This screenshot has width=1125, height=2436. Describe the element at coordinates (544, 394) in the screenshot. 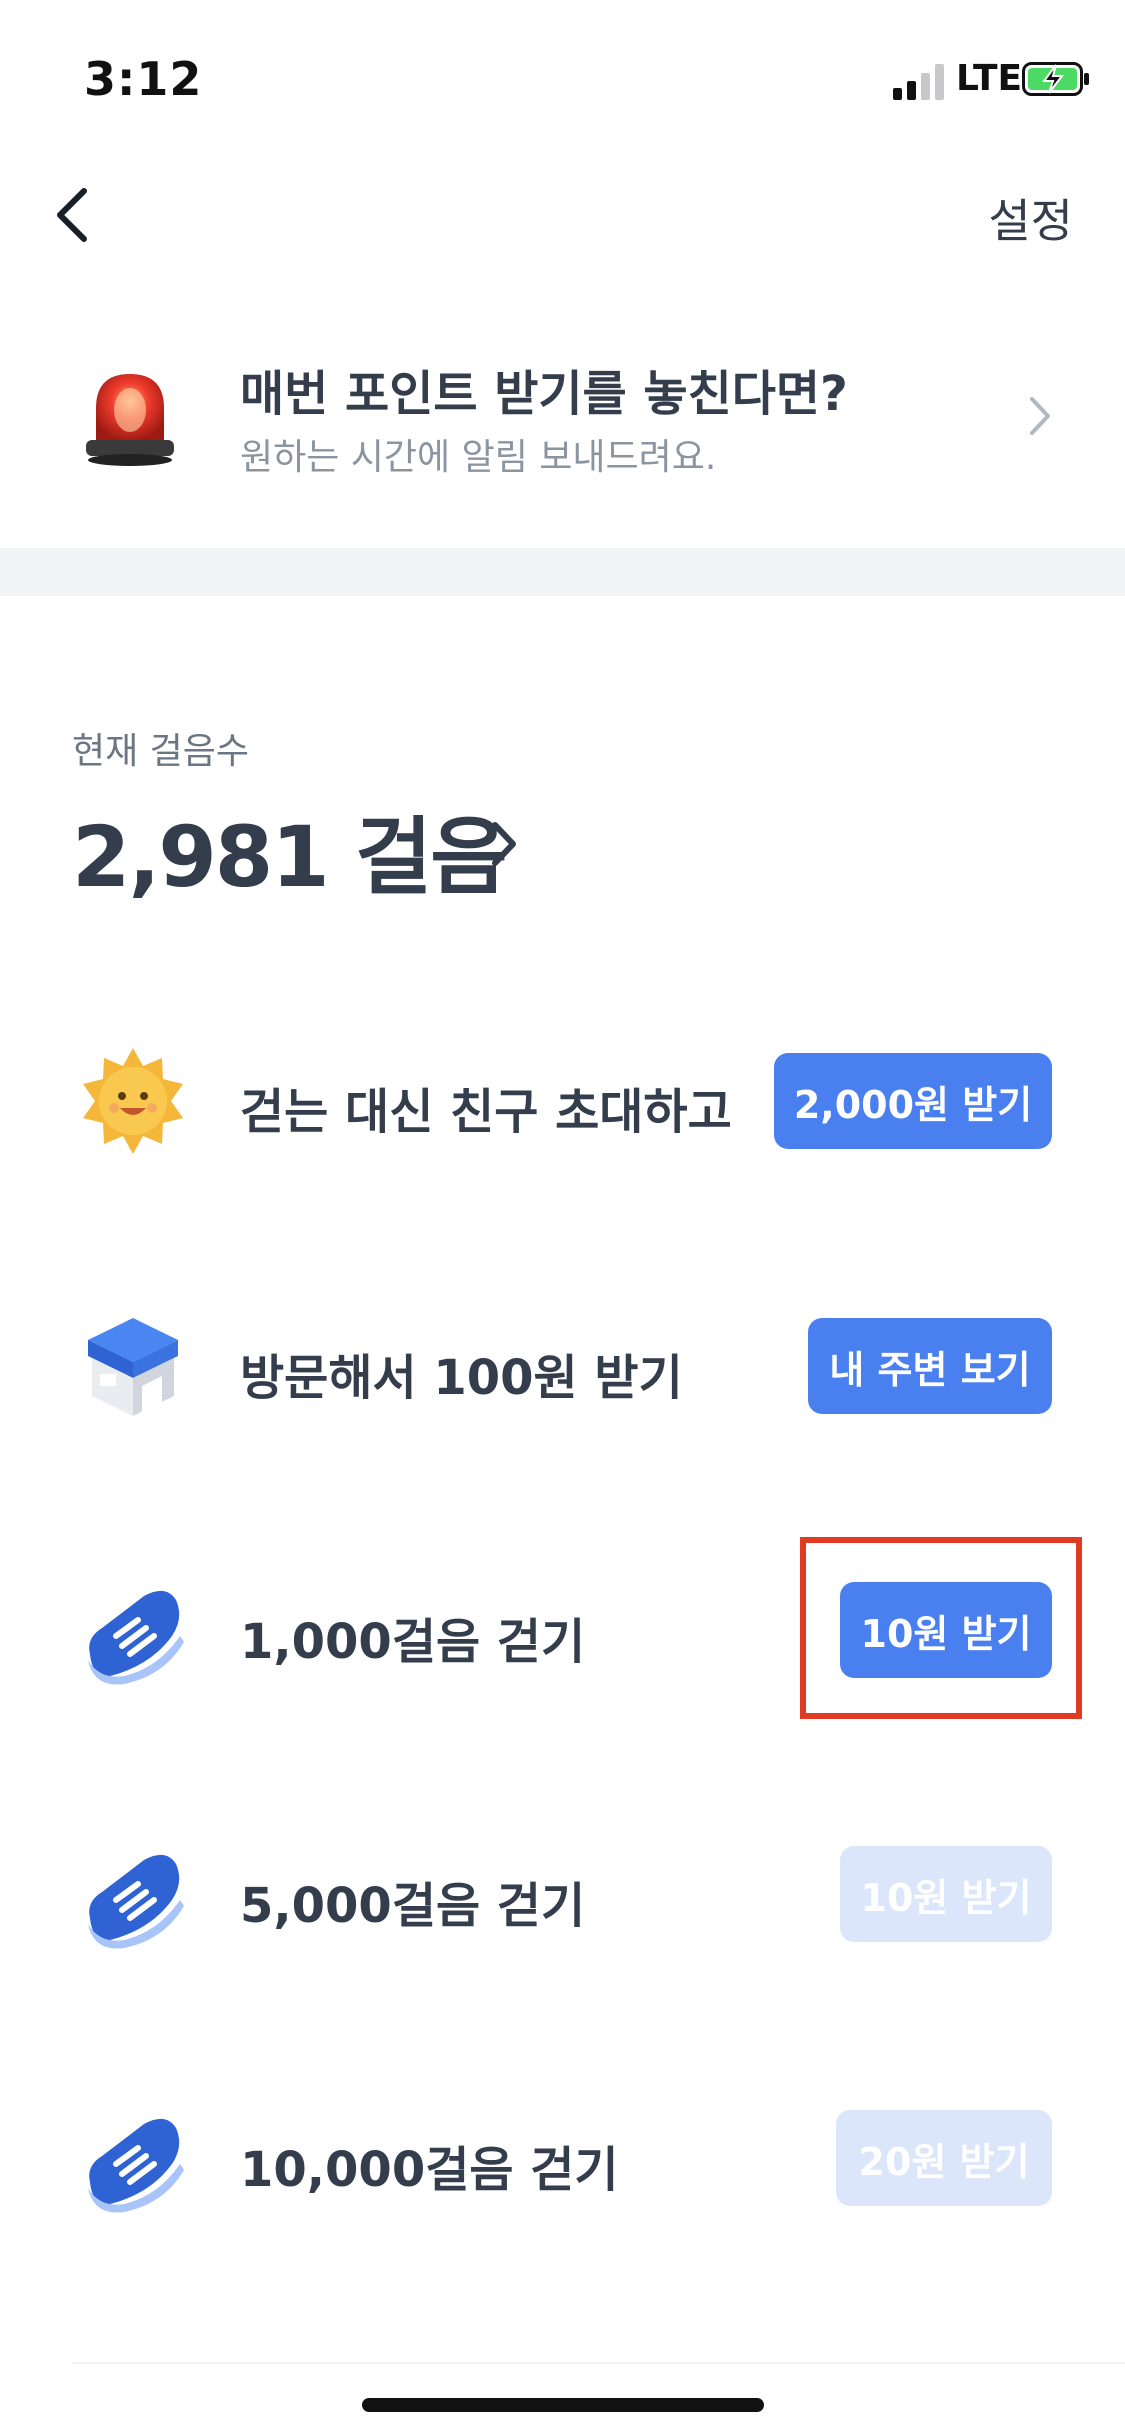

I see `banner-title: 매번 포인트 받기를 놓친다면?` at that location.